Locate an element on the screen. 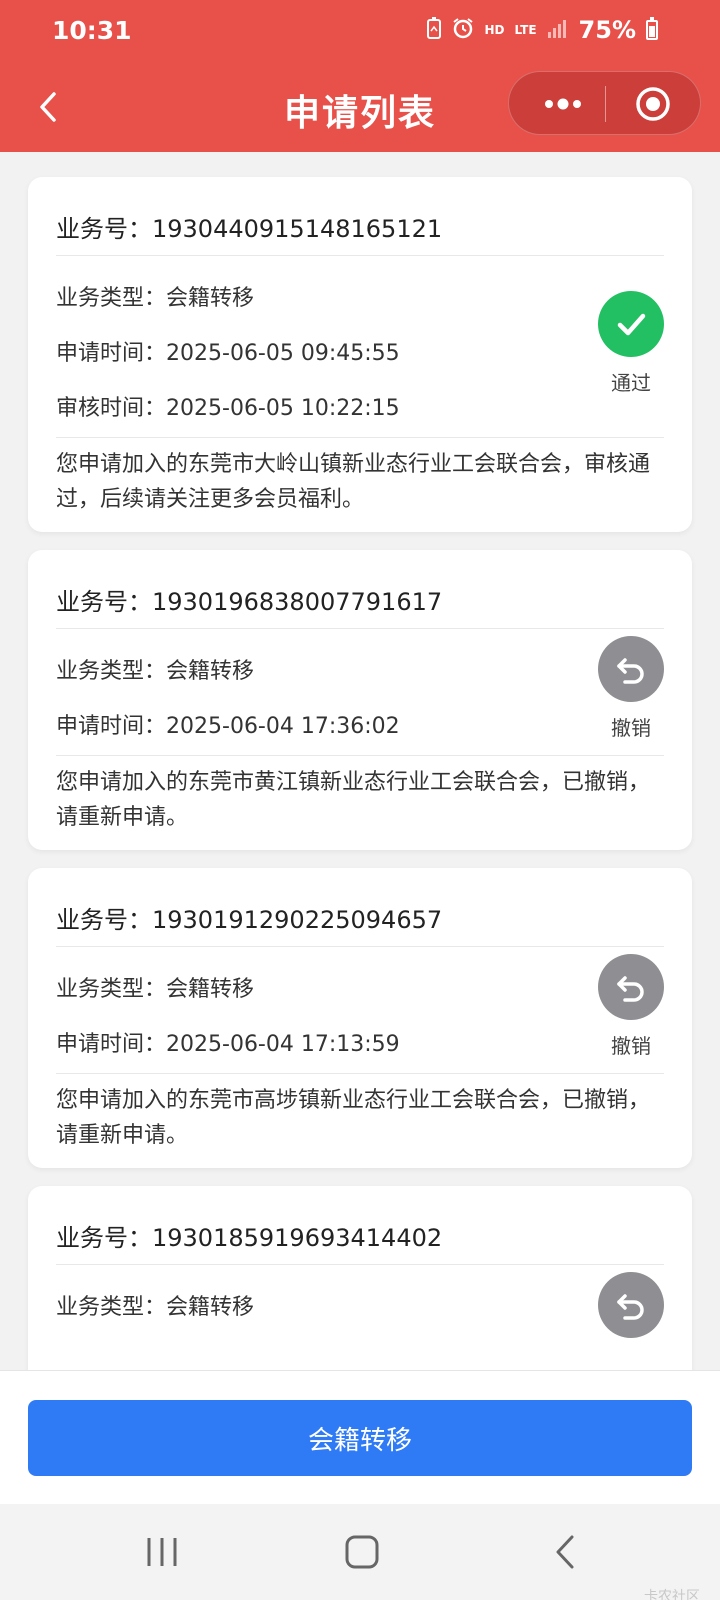 This screenshot has width=720, height=1600. apply-time-value: 2025-06-04 17:13:59 is located at coordinates (283, 1044).